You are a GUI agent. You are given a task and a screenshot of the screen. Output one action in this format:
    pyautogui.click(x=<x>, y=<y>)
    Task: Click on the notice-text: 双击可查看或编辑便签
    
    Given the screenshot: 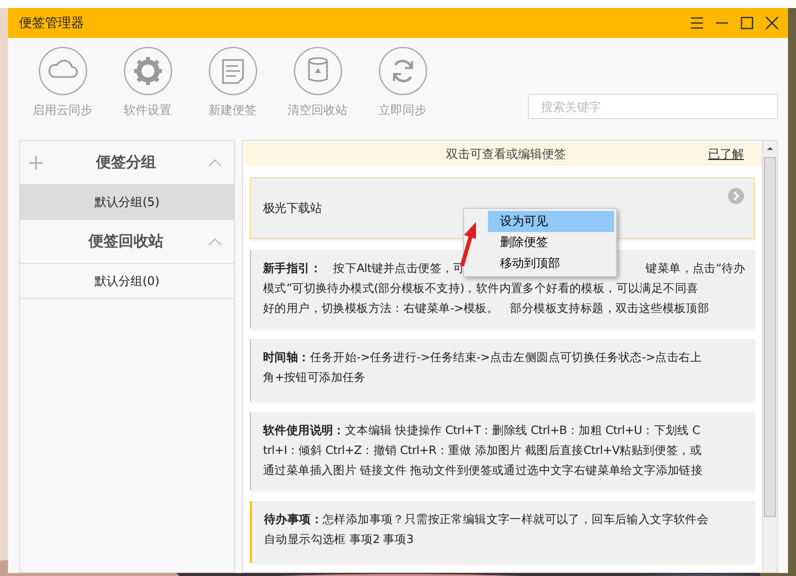 What is the action you would take?
    pyautogui.click(x=506, y=154)
    